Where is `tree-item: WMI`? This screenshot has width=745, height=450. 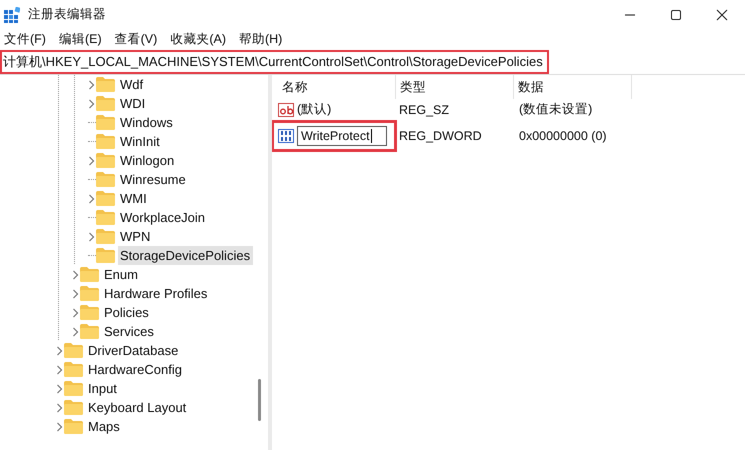 tree-item: WMI is located at coordinates (133, 198).